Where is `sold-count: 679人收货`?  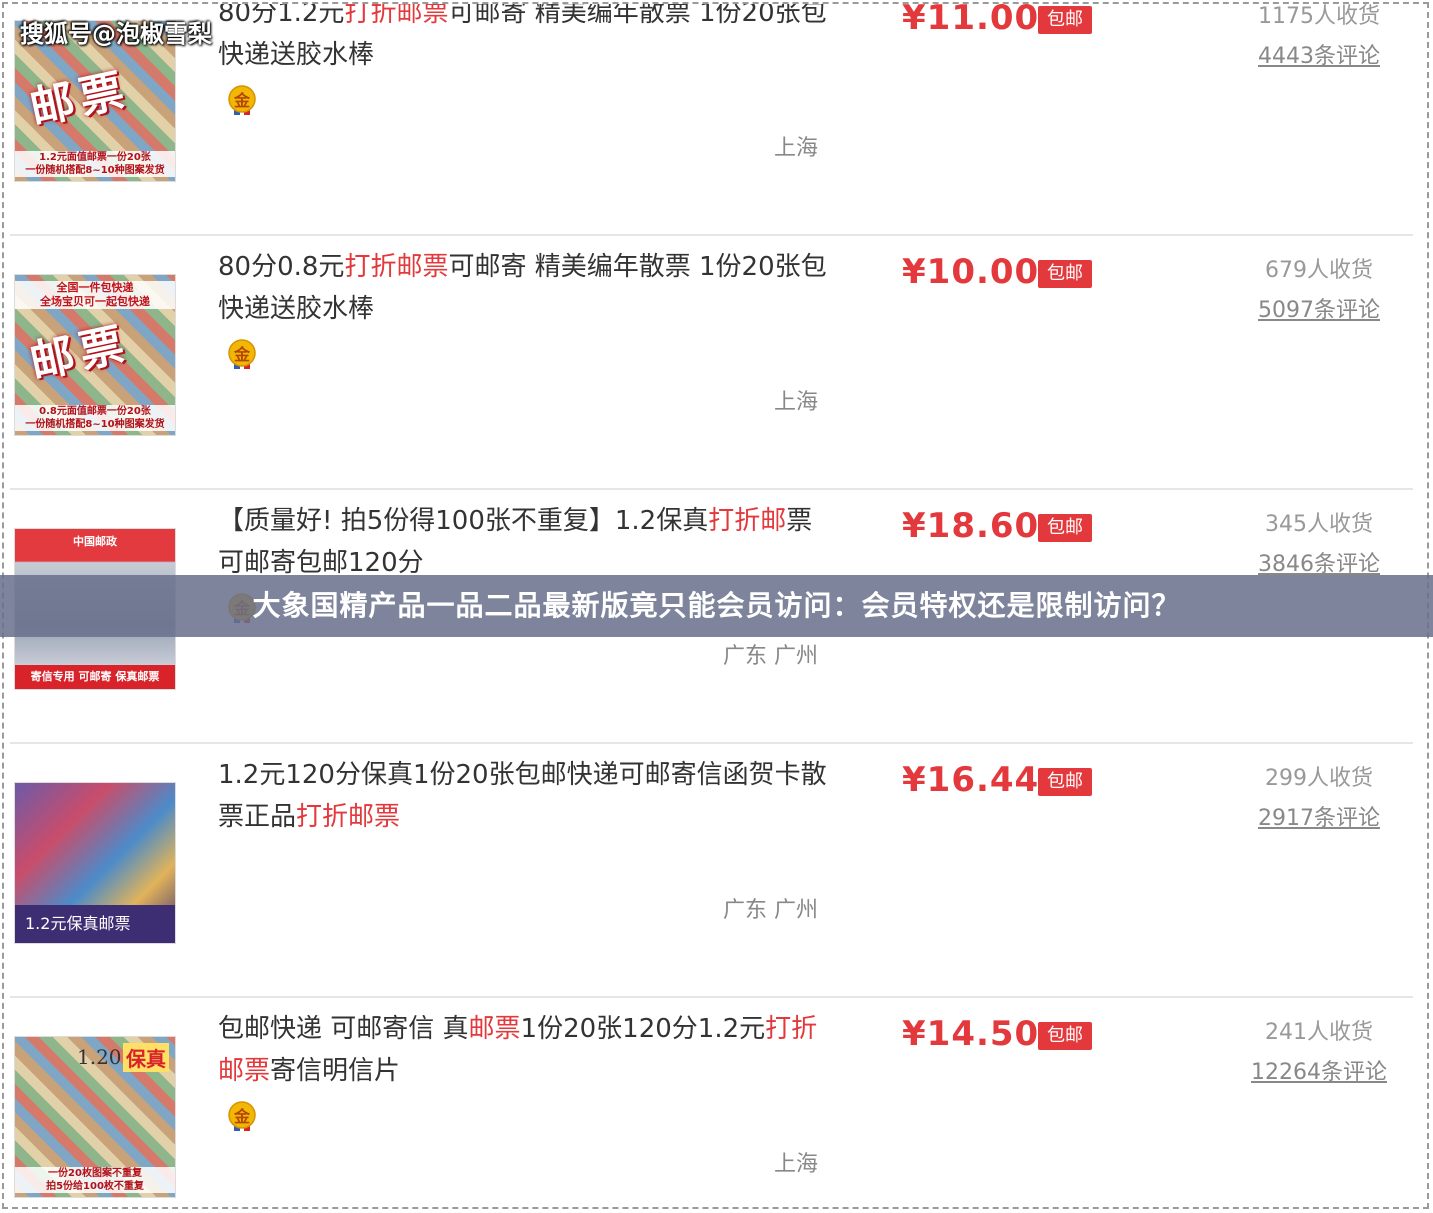
sold-count: 679人收货 is located at coordinates (1319, 270).